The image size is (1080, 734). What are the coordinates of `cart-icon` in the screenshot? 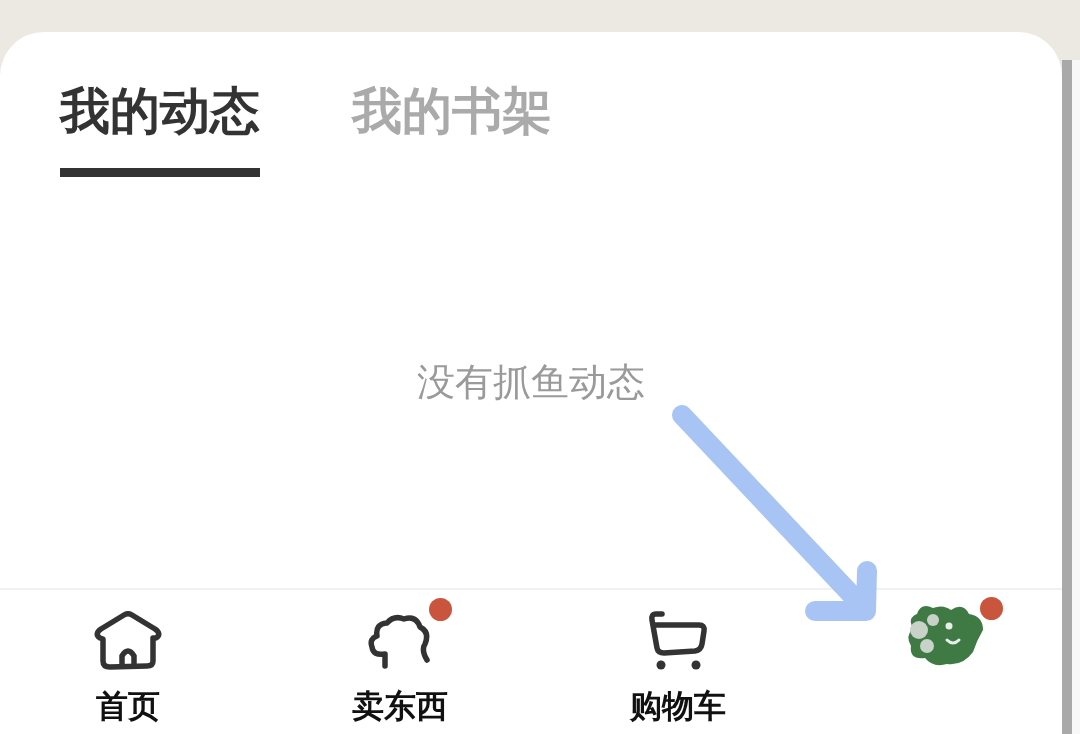 It's located at (678, 641).